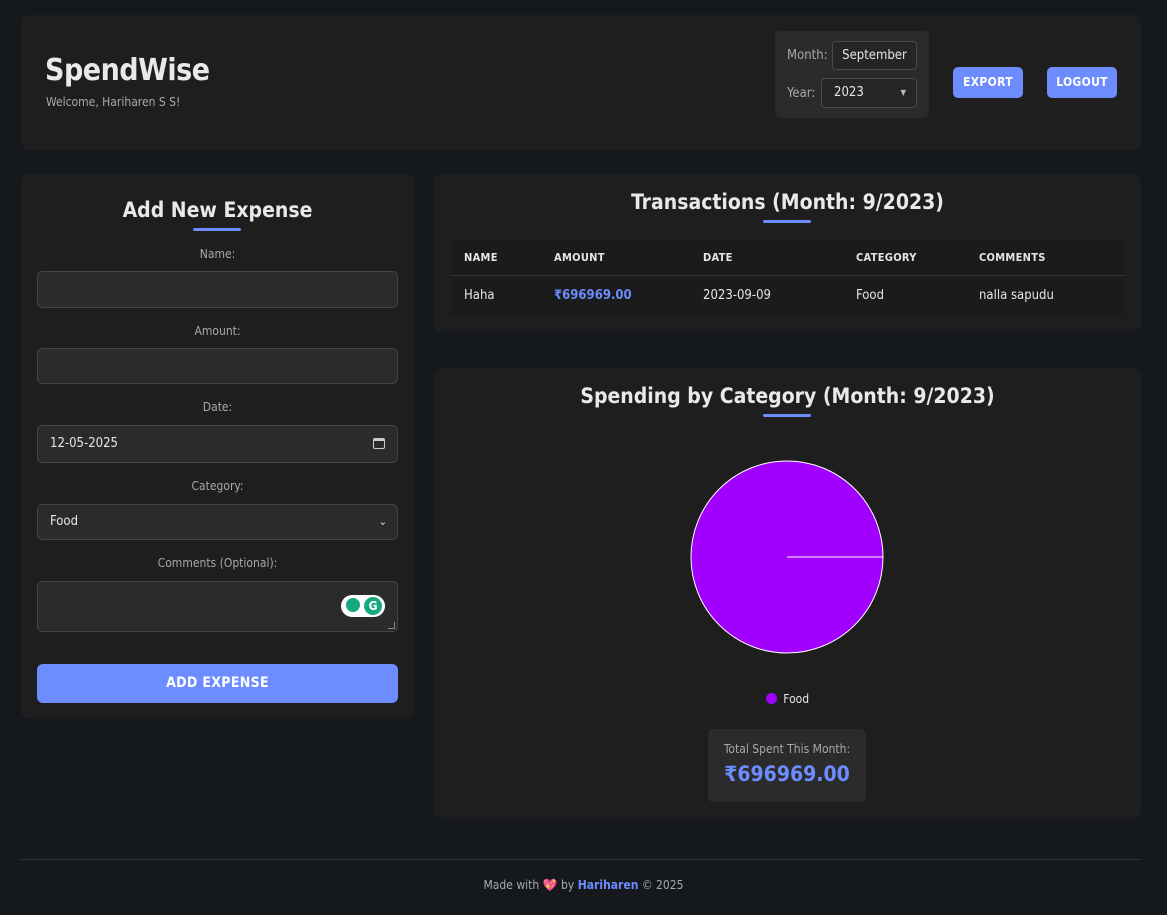 The image size is (1167, 915). I want to click on date-filter: Month: September Year: 2023 ▼, so click(852, 74).